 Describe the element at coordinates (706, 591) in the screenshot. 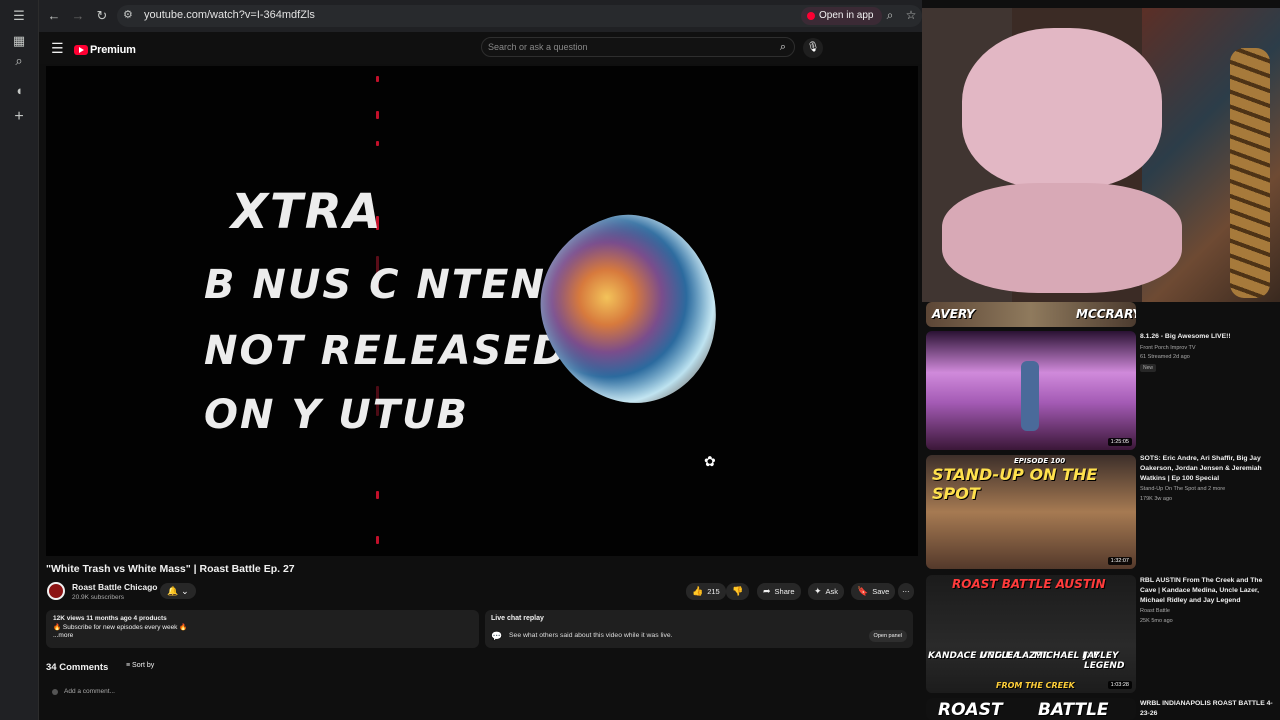

I see `like-button: 👍 215` at that location.